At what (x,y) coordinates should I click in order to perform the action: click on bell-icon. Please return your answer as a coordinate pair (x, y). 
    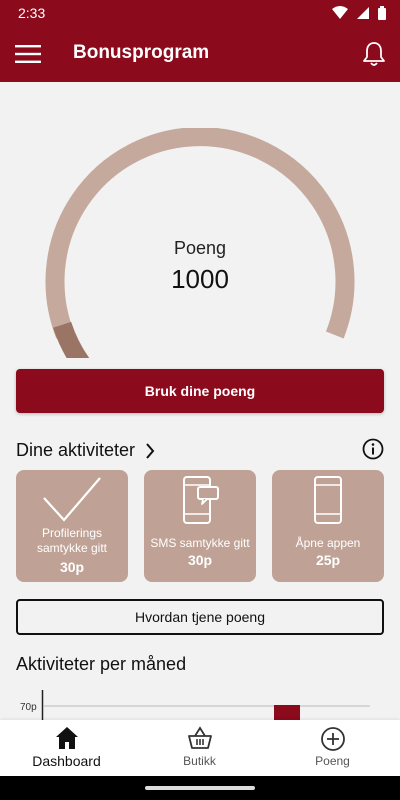
    Looking at the image, I should click on (374, 54).